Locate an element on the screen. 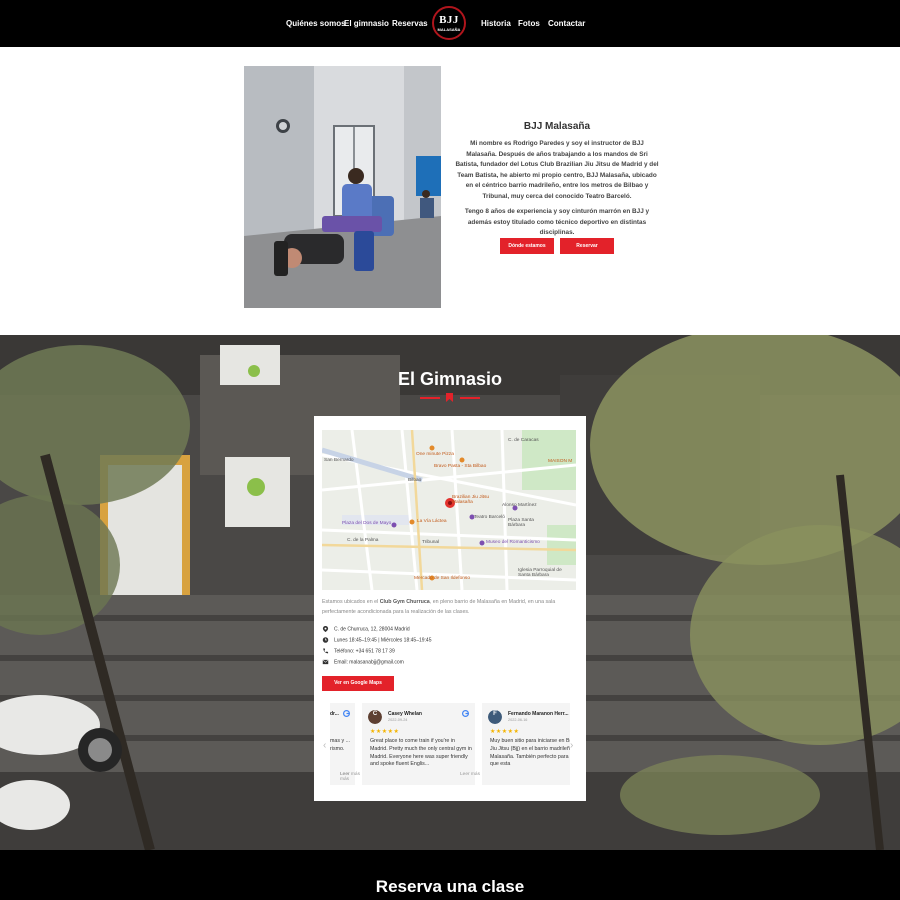 The height and width of the screenshot is (900, 900). map-label: Bilbao is located at coordinates (415, 480).